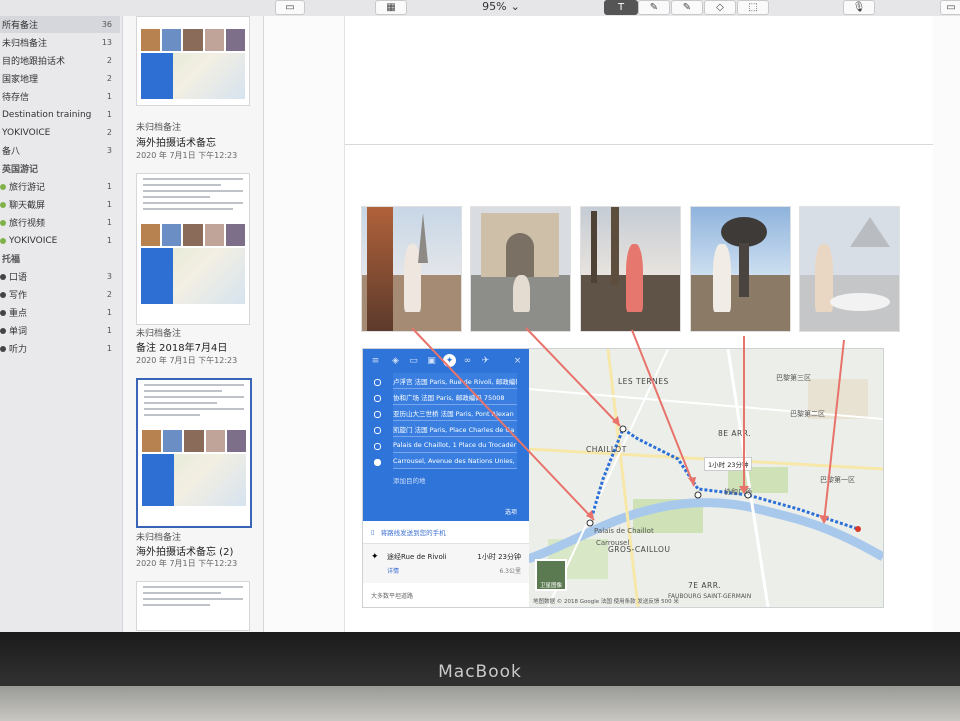 This screenshot has width=960, height=721. What do you see at coordinates (60, 186) in the screenshot?
I see `sidebar-tag-travel-notes: 旅行游记 1` at bounding box center [60, 186].